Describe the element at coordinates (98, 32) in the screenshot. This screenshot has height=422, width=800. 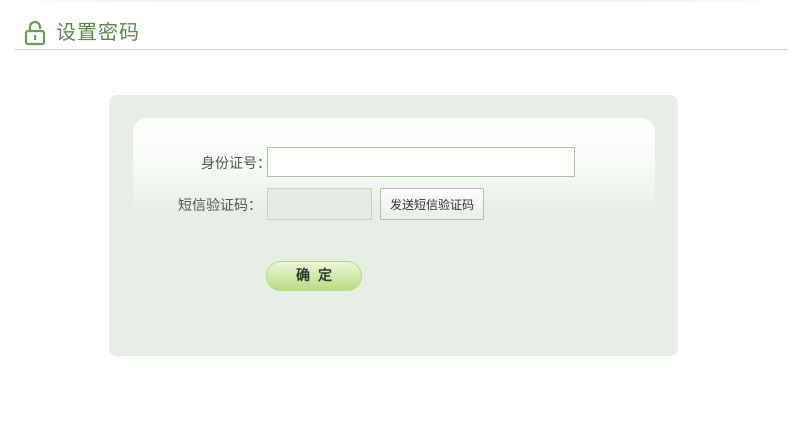
I see `page-title: 设置密码` at that location.